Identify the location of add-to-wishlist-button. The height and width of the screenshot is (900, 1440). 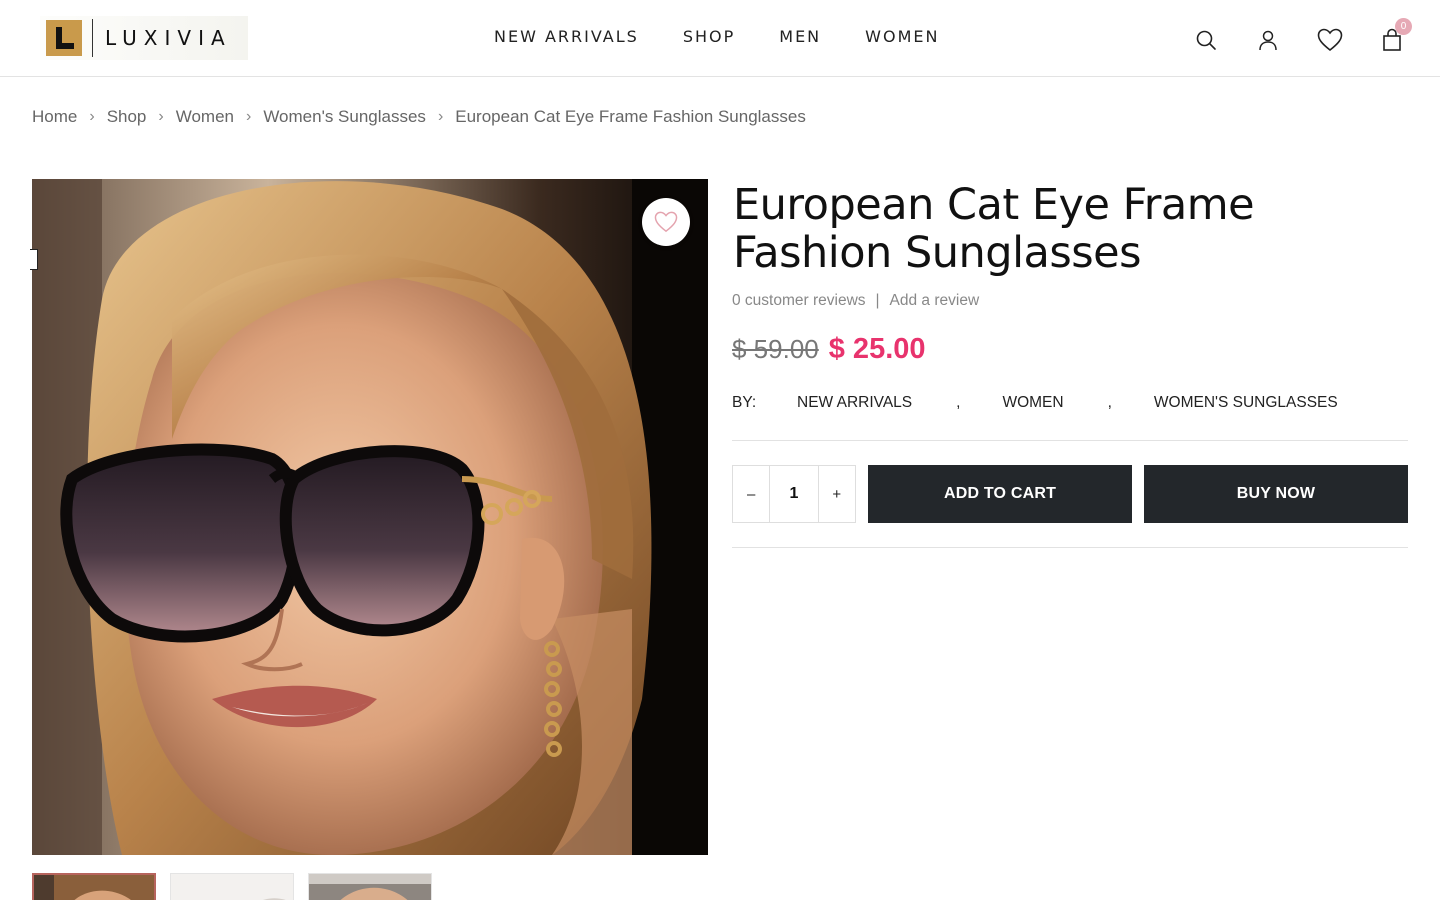
(666, 222).